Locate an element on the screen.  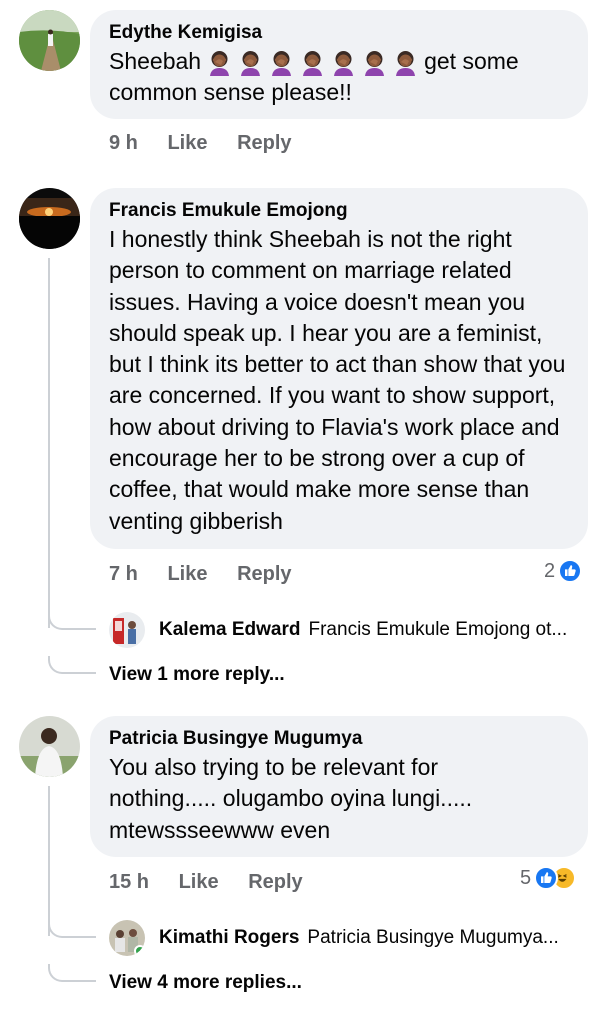
comment-meta: 9 h Like Reply is located at coordinates (212, 143).